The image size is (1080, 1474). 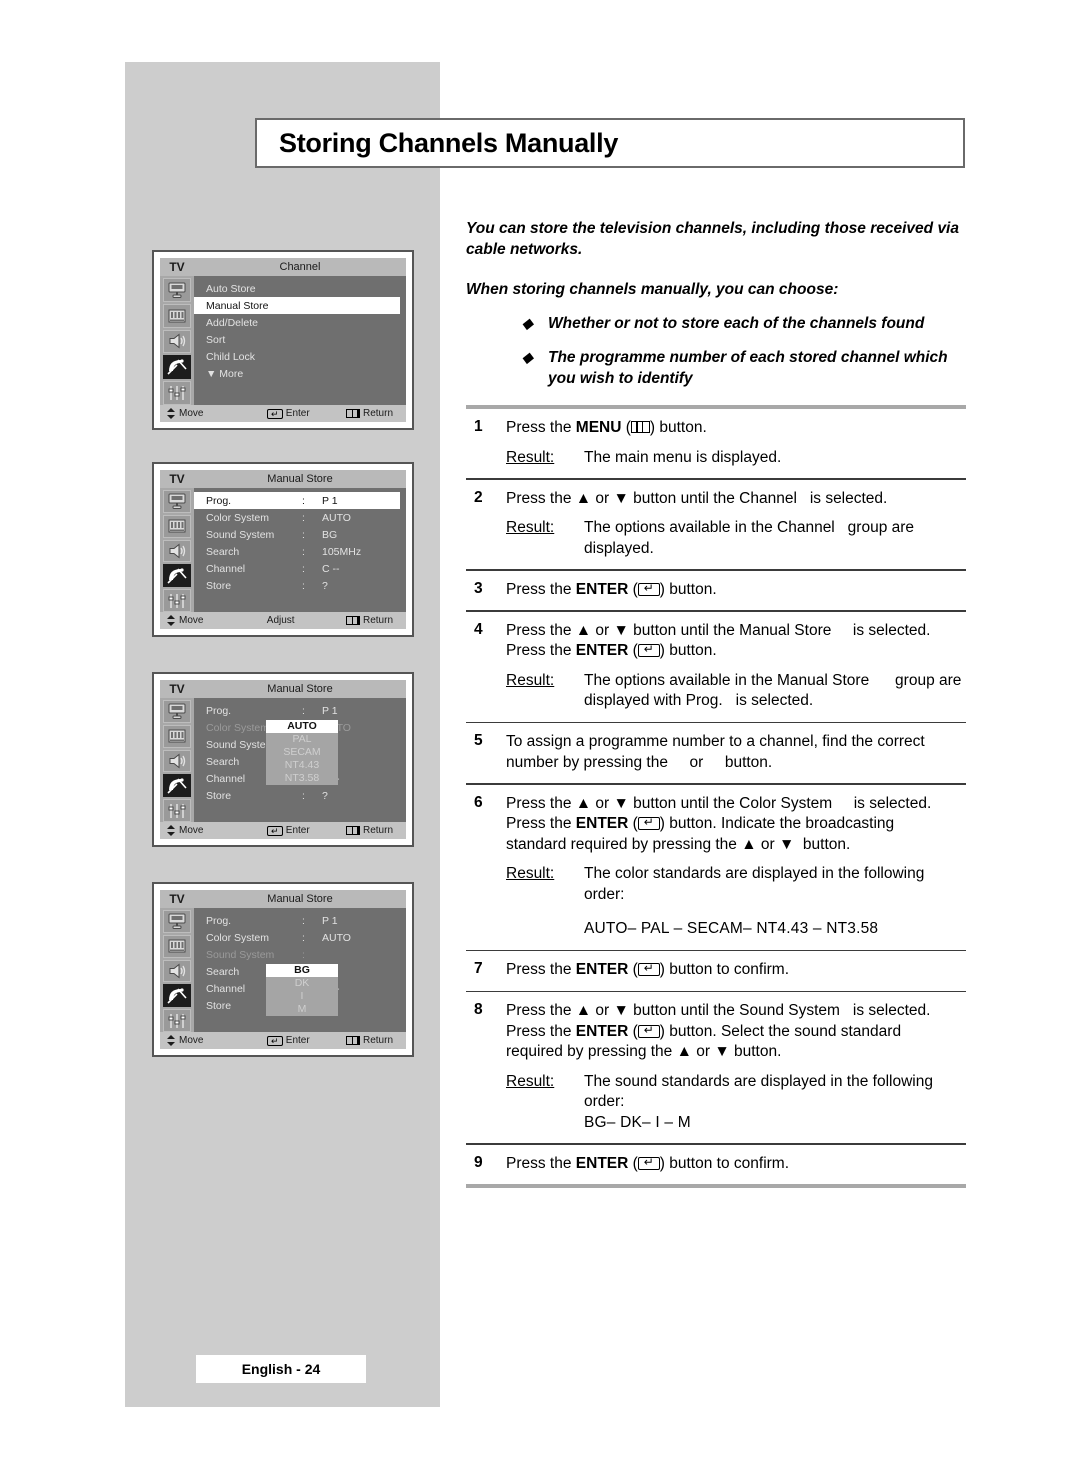 What do you see at coordinates (602, 969) in the screenshot?
I see `step-7-key: ENTER` at bounding box center [602, 969].